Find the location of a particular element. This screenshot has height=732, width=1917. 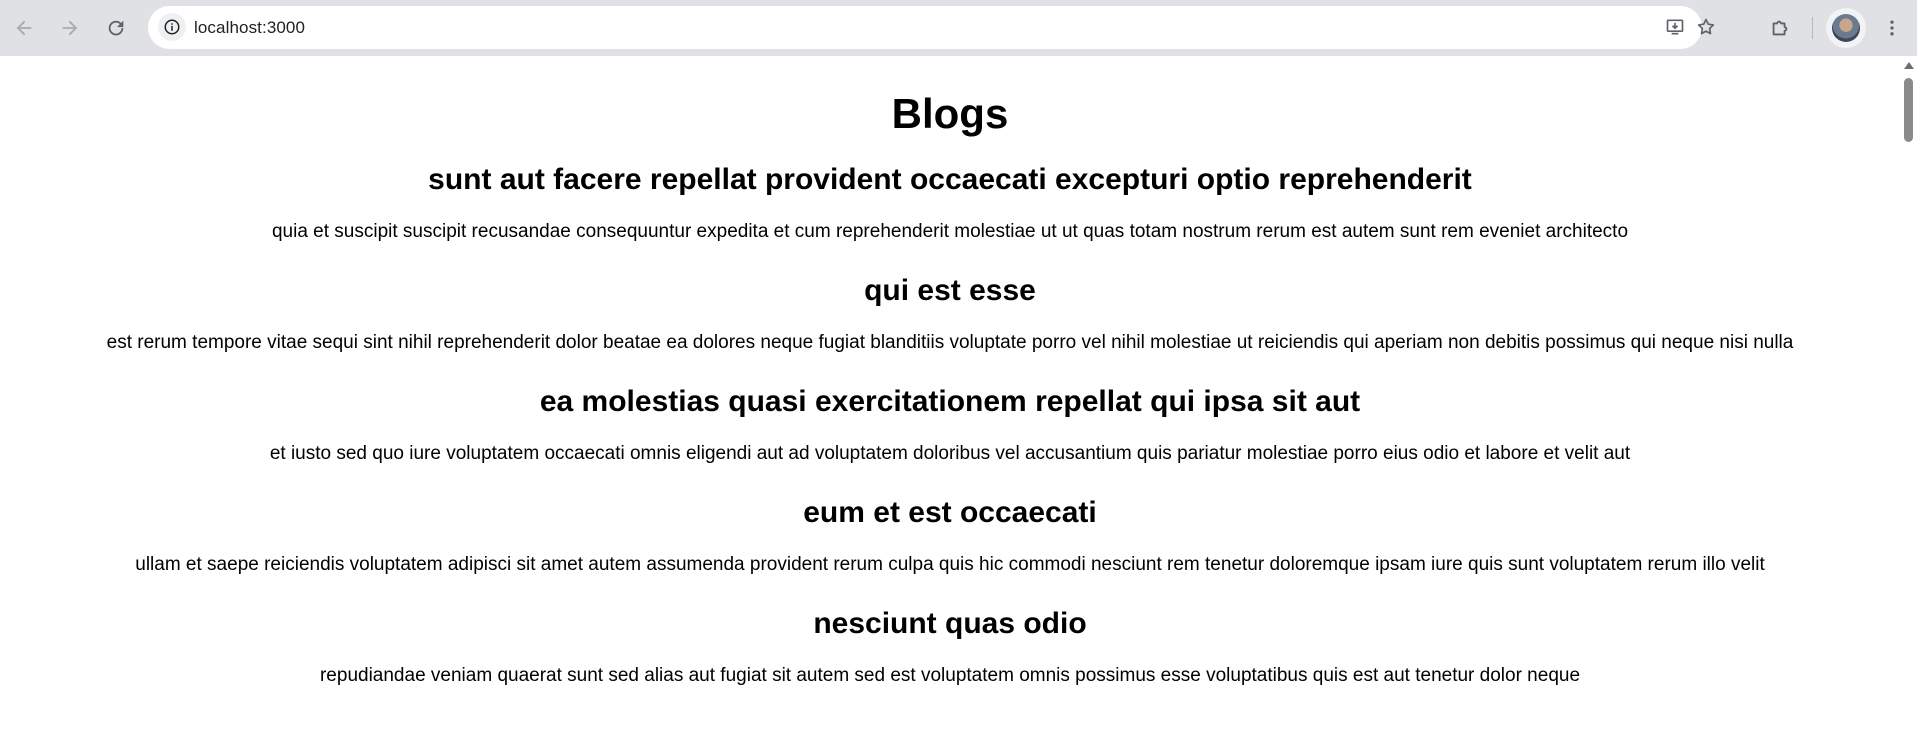

star-icon is located at coordinates (1706, 26).